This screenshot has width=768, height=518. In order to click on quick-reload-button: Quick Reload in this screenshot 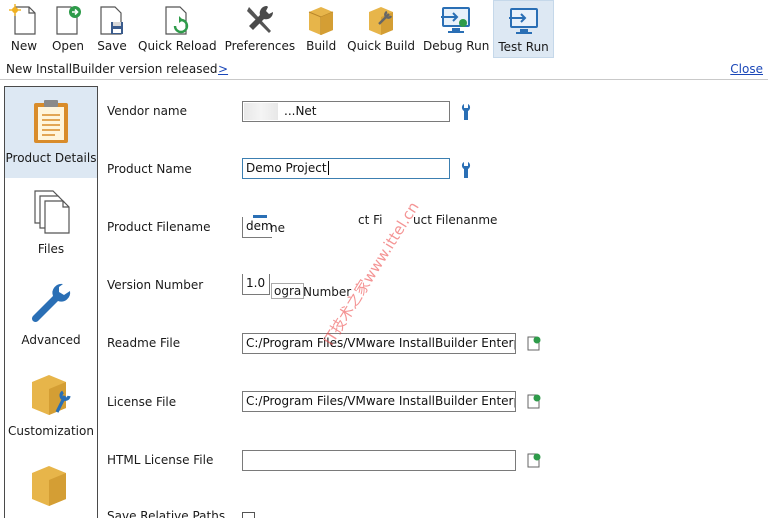, I will do `click(177, 29)`.